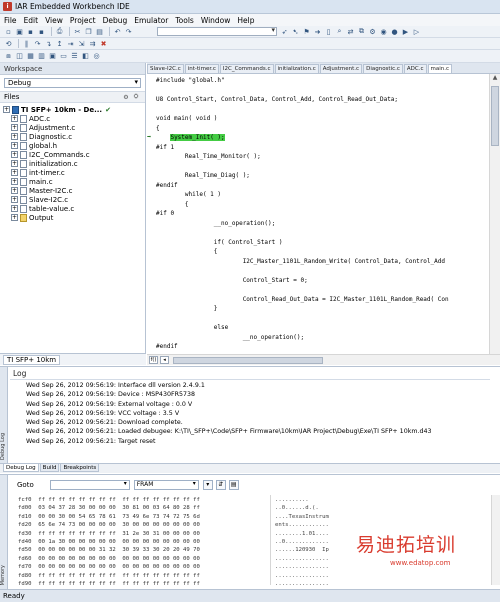 Image resolution: width=500 pixels, height=602 pixels. I want to click on menu-debug: Debug, so click(115, 20).